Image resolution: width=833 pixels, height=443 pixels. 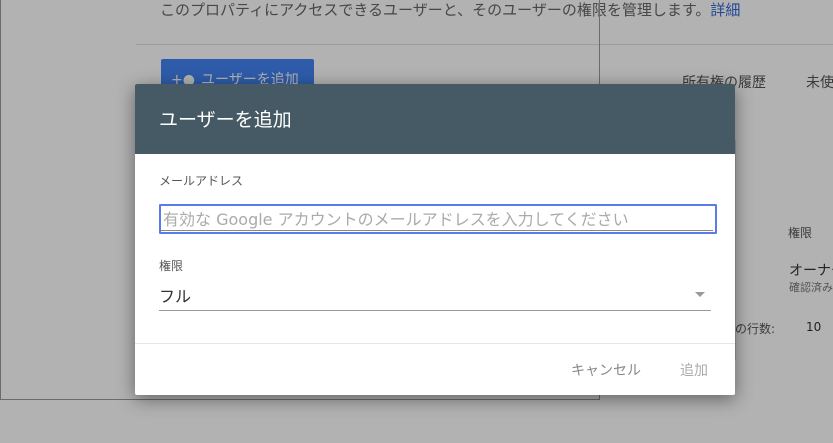 What do you see at coordinates (201, 181) in the screenshot?
I see `email-field-label: メールアドレス` at bounding box center [201, 181].